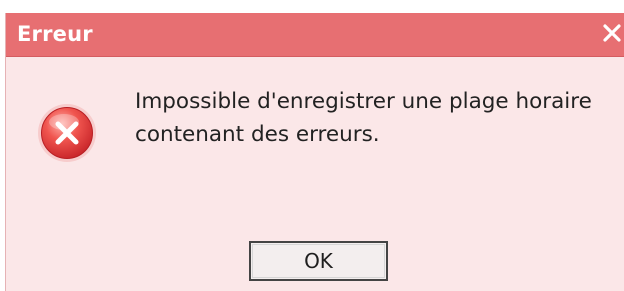  Describe the element at coordinates (67, 133) in the screenshot. I see `error-icon` at that location.